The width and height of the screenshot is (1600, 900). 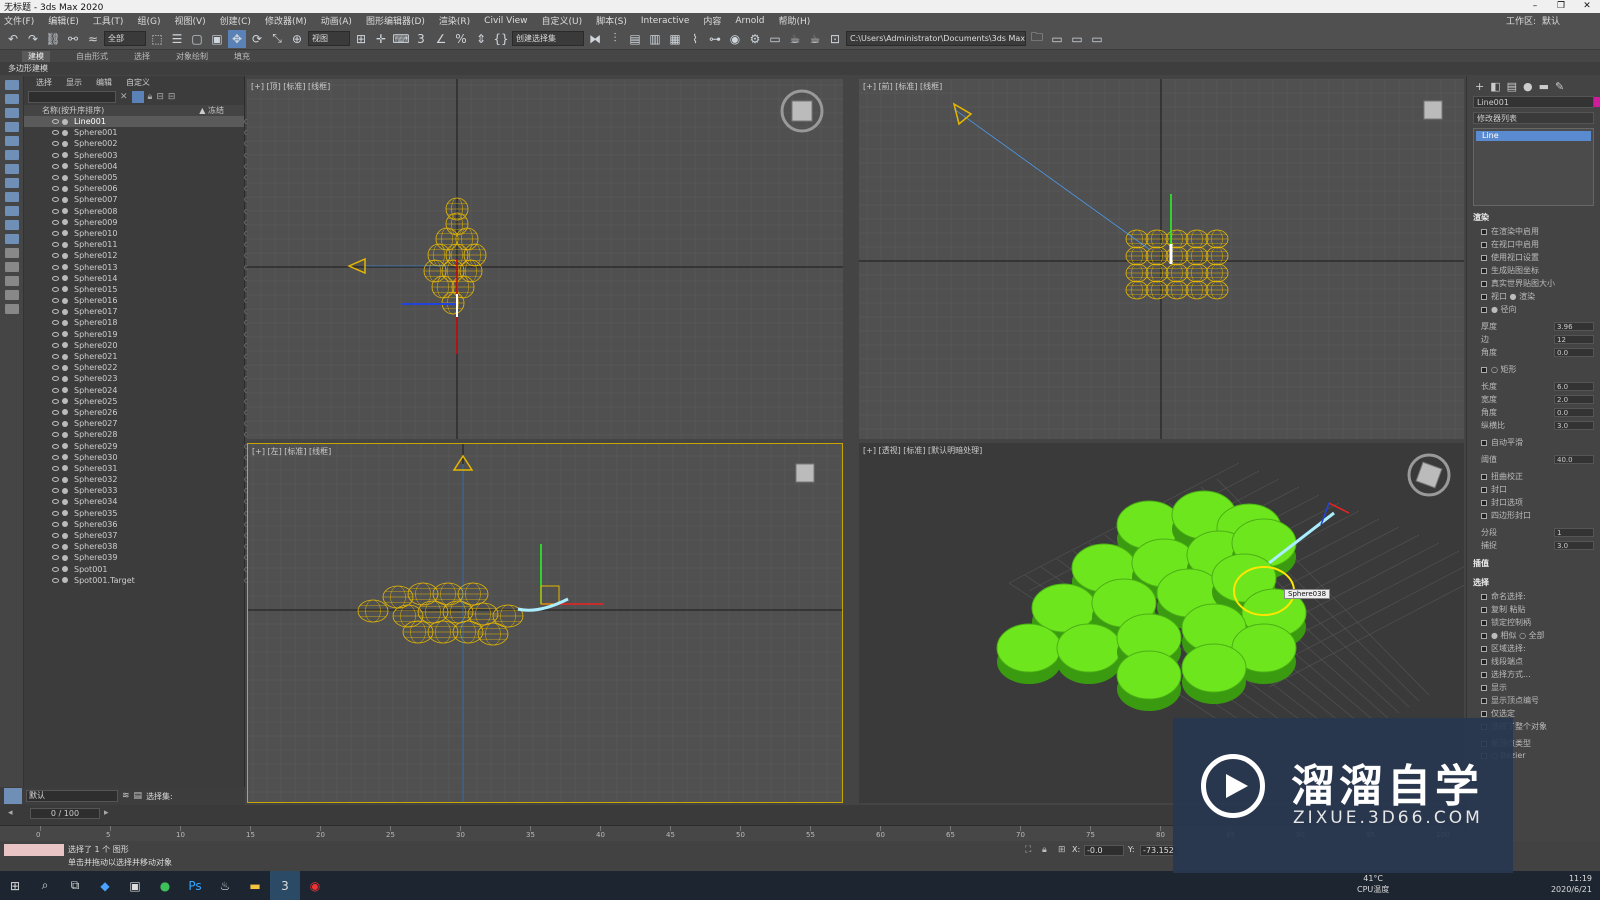 What do you see at coordinates (395, 20) in the screenshot?
I see `menu-item: 图形编辑器(D)` at bounding box center [395, 20].